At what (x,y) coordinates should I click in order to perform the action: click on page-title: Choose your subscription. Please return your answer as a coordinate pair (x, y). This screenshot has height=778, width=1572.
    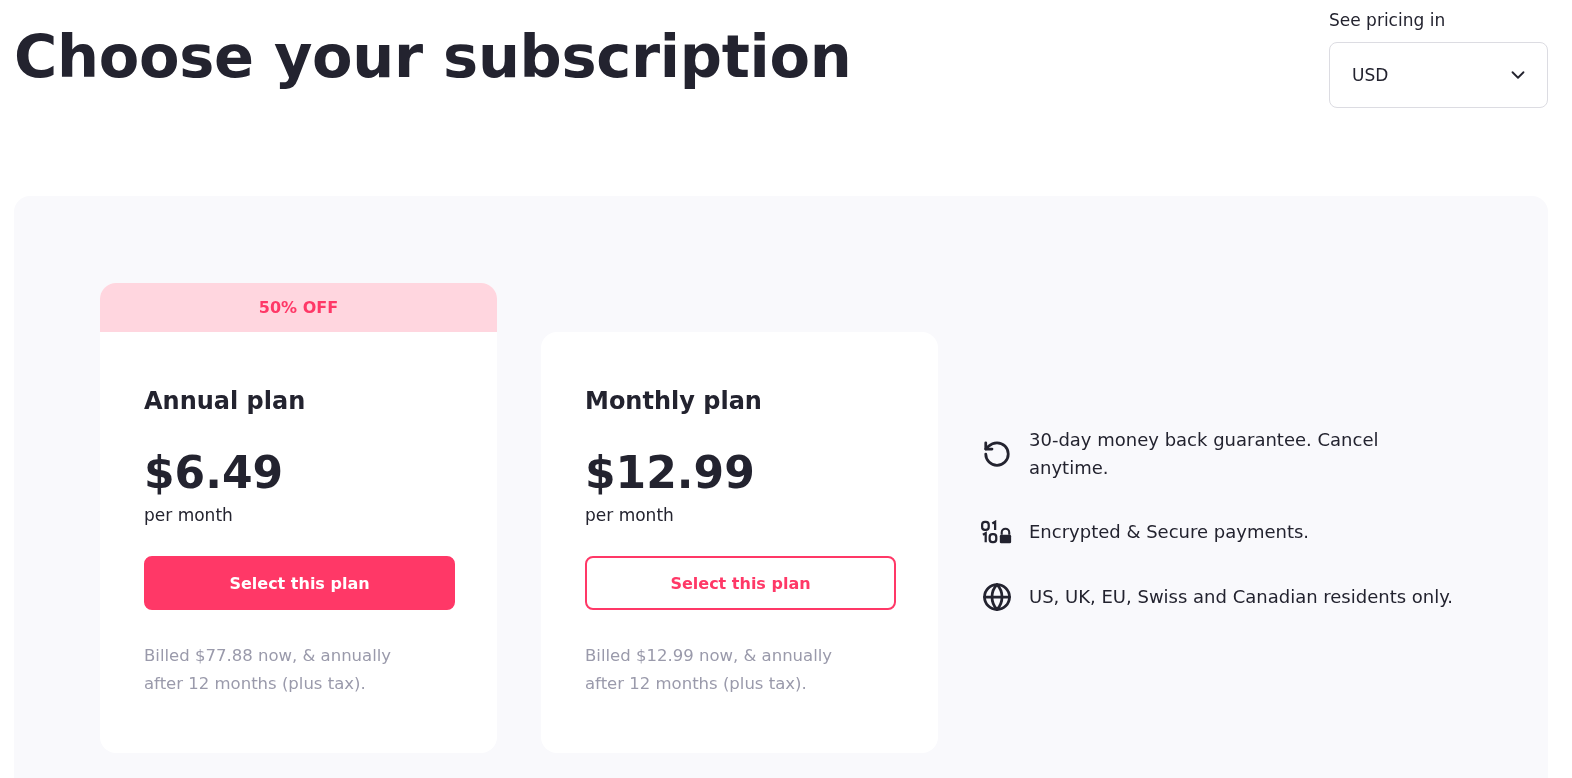
    Looking at the image, I should click on (433, 57).